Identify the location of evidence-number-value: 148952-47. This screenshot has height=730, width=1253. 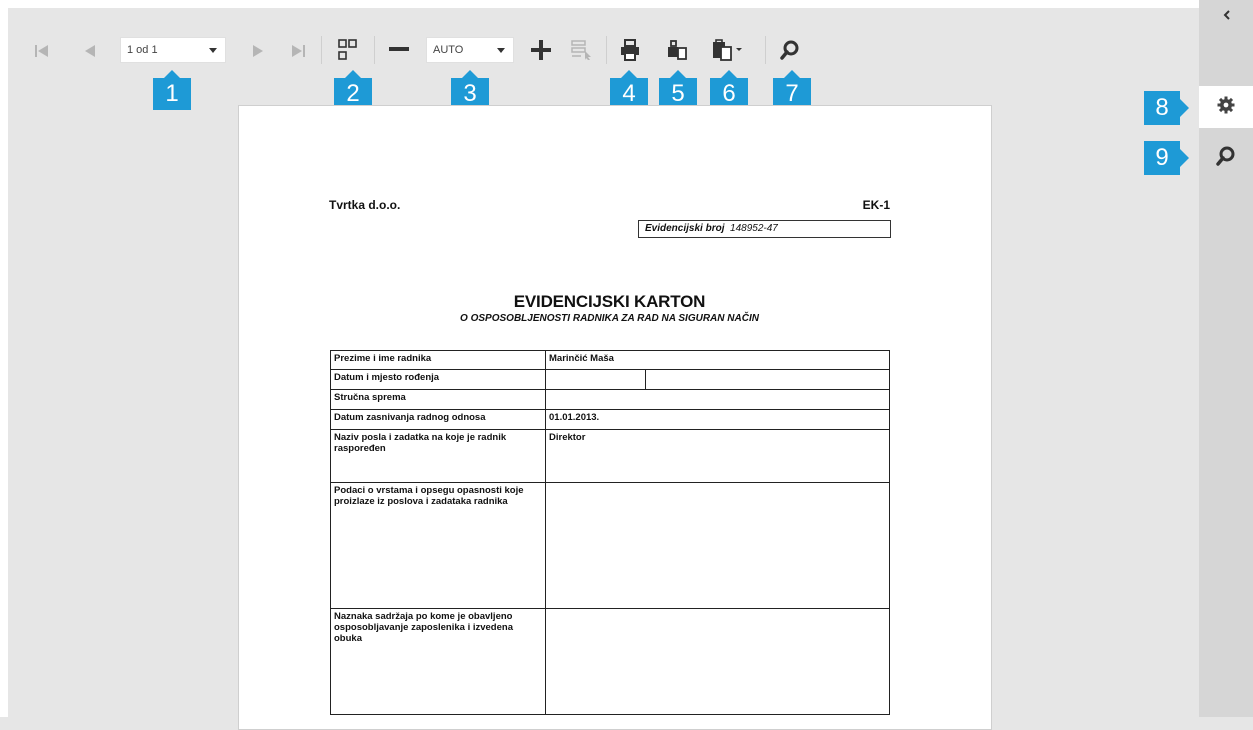
(754, 228).